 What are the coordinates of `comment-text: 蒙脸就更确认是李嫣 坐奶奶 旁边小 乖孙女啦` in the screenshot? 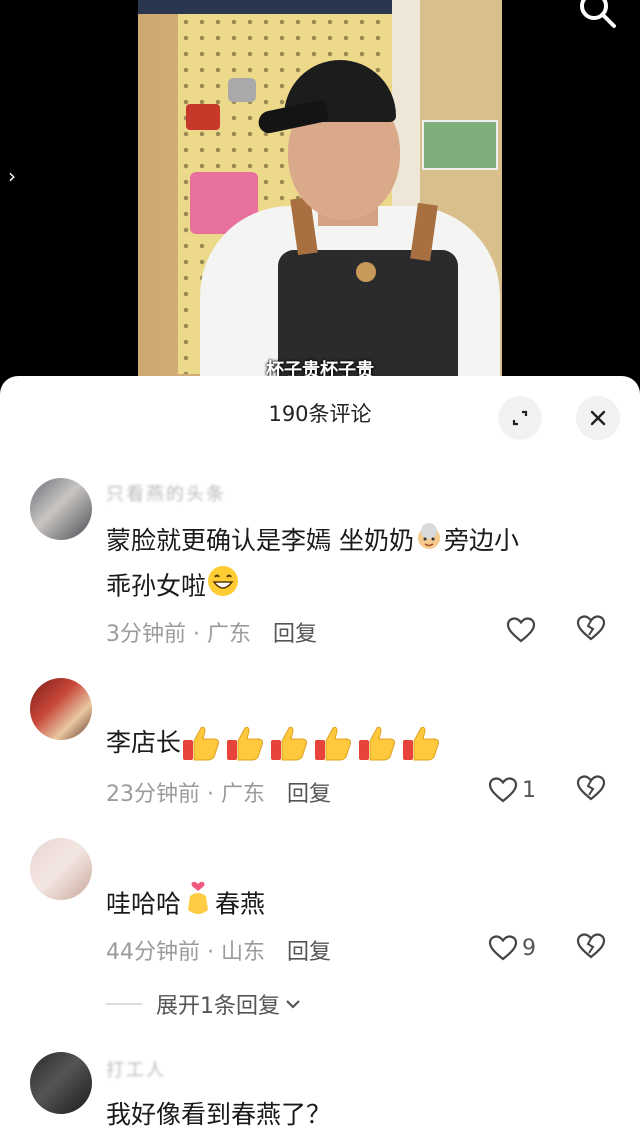 It's located at (361, 565).